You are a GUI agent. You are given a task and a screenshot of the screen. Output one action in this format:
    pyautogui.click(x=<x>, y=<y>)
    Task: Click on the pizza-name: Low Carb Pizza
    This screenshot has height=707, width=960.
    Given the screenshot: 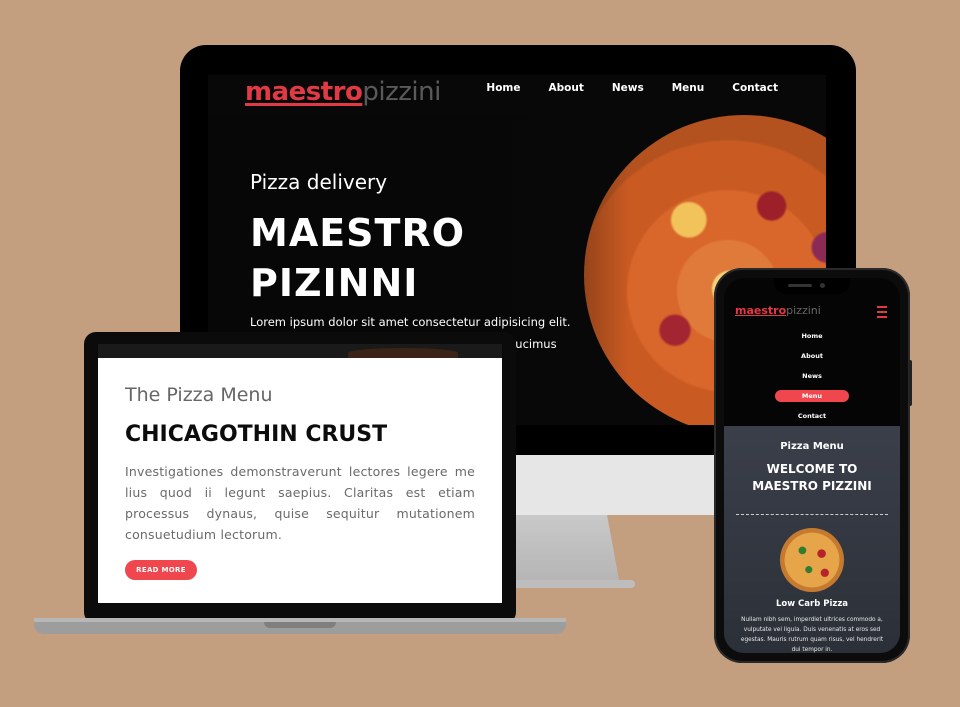 What is the action you would take?
    pyautogui.click(x=812, y=604)
    